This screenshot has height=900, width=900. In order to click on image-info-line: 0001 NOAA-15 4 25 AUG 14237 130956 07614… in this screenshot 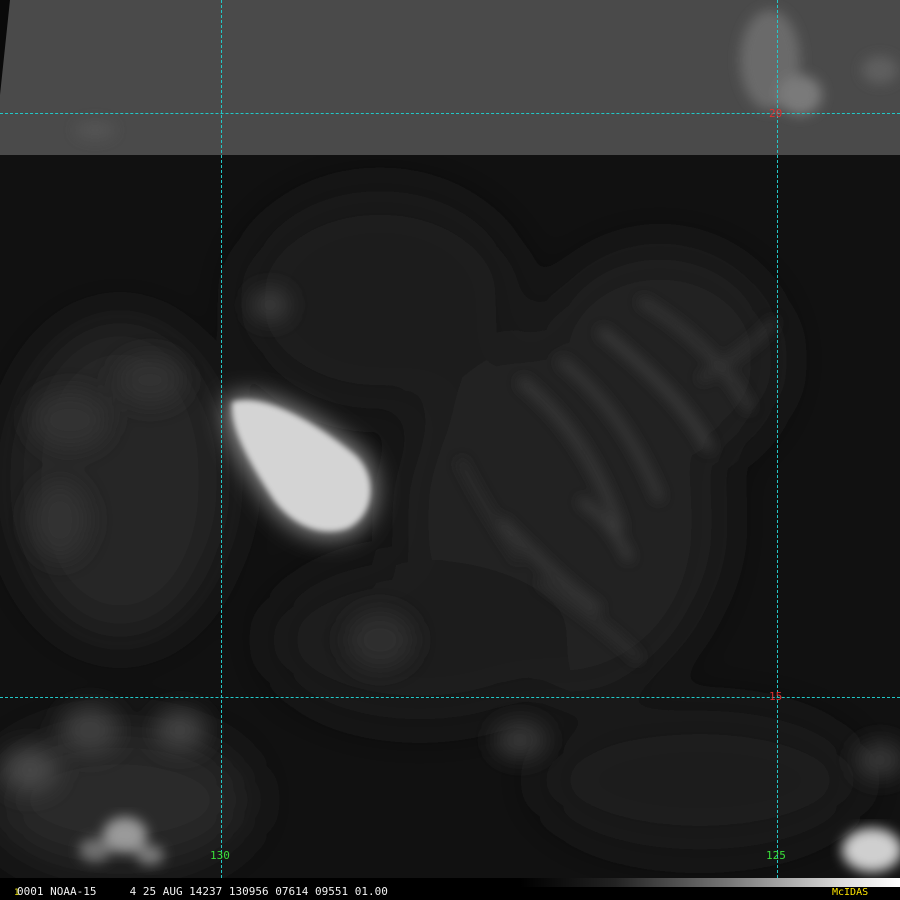, I will do `click(202, 891)`.